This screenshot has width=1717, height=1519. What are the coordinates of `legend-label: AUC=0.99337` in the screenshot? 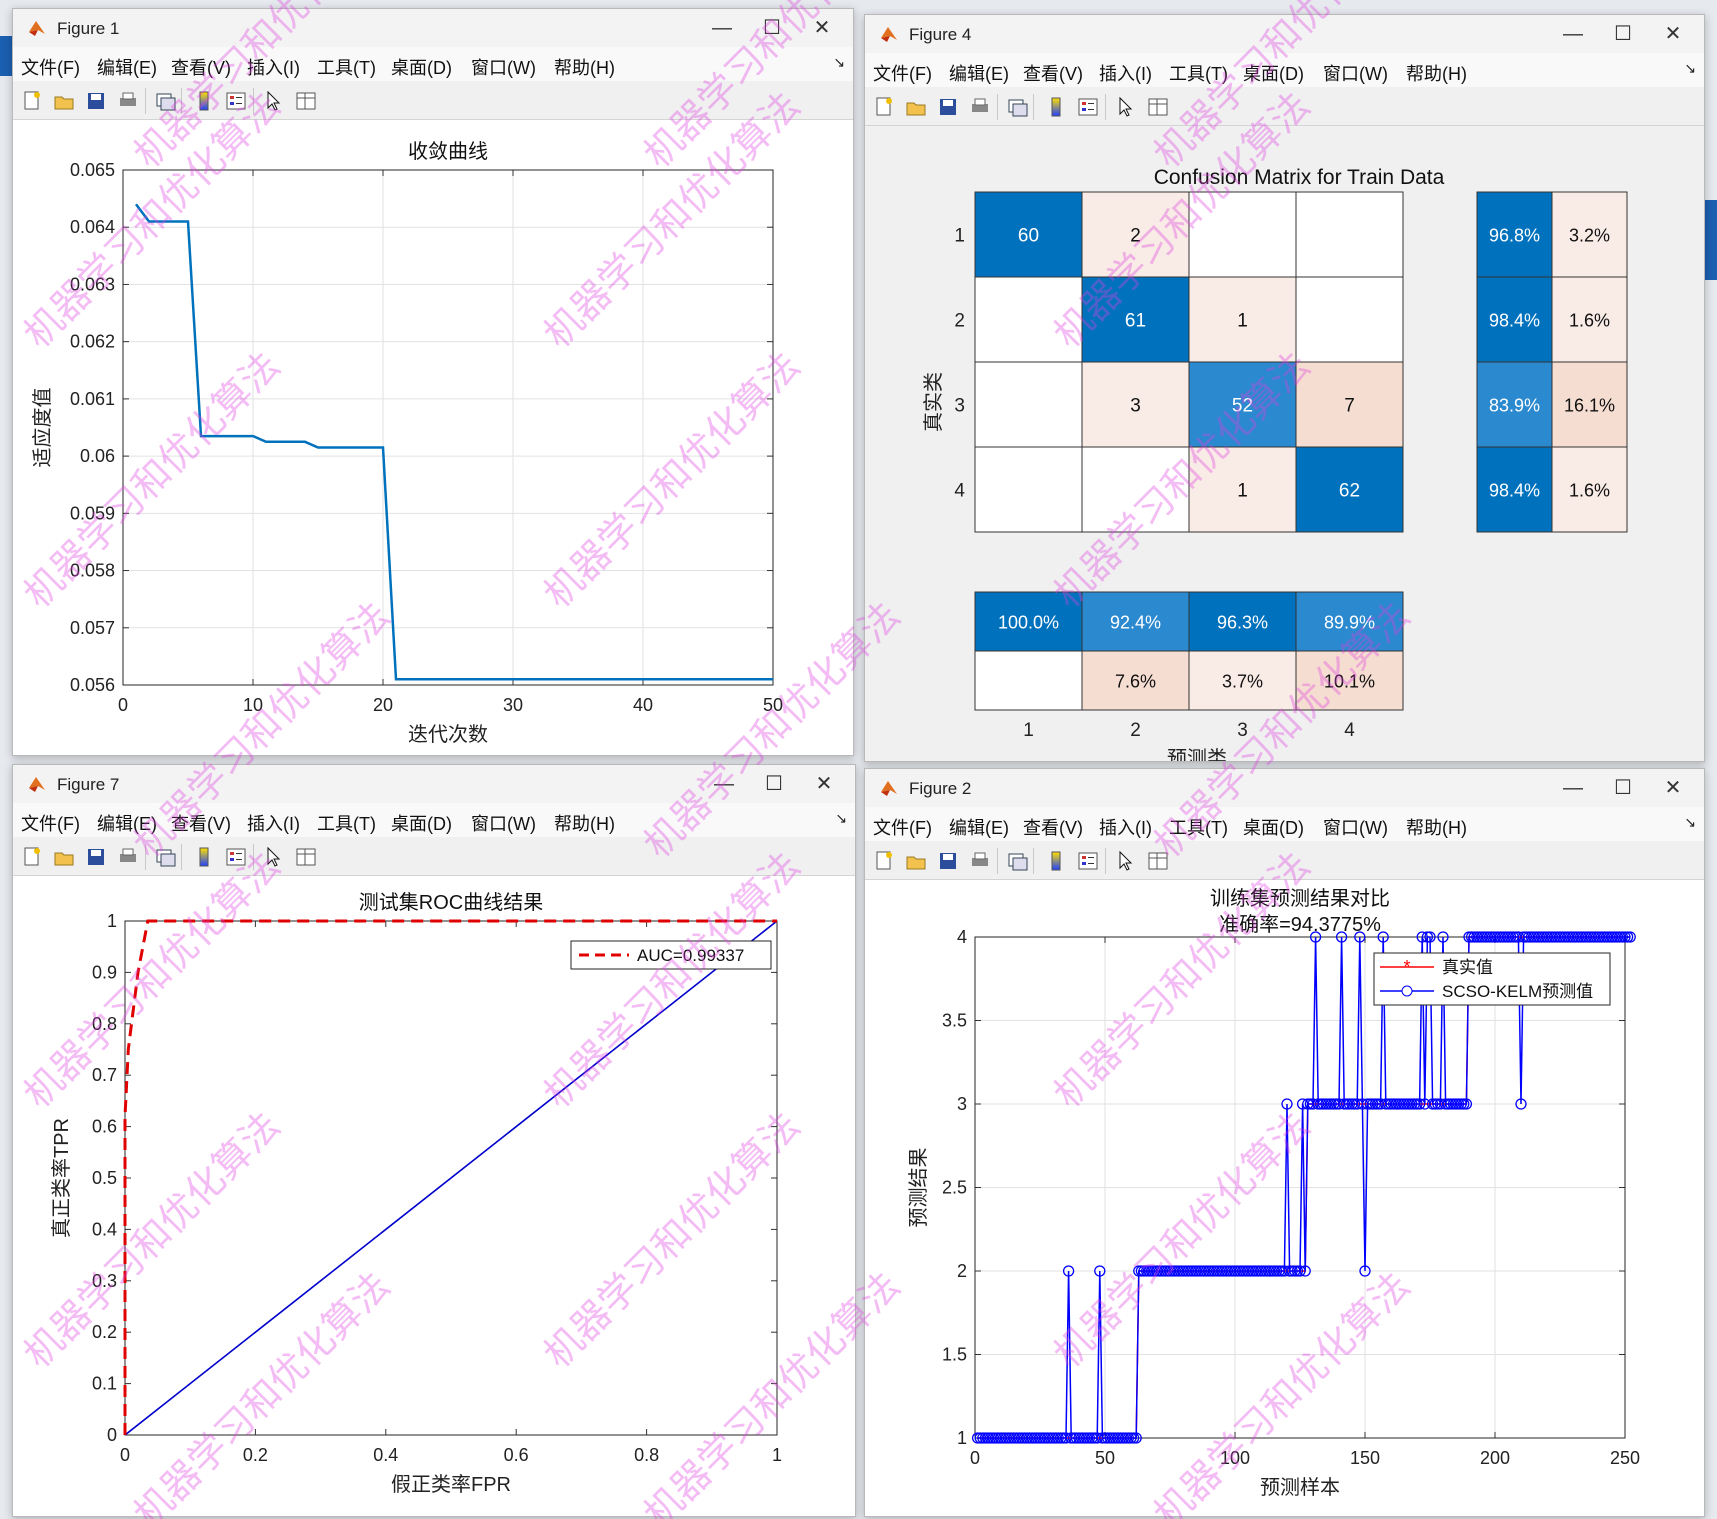 It's located at (690, 955).